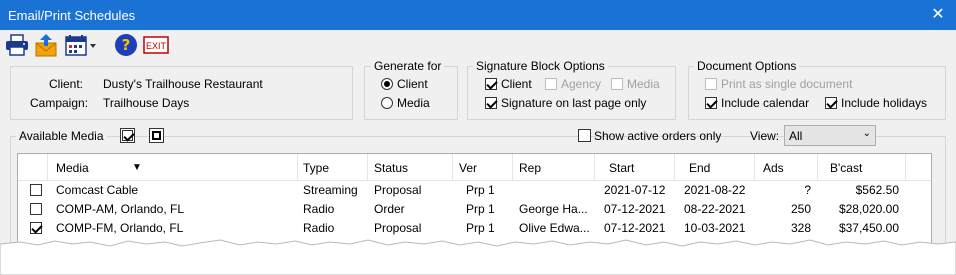 The height and width of the screenshot is (275, 956). What do you see at coordinates (773, 168) in the screenshot?
I see `header-ads-label: Ads` at bounding box center [773, 168].